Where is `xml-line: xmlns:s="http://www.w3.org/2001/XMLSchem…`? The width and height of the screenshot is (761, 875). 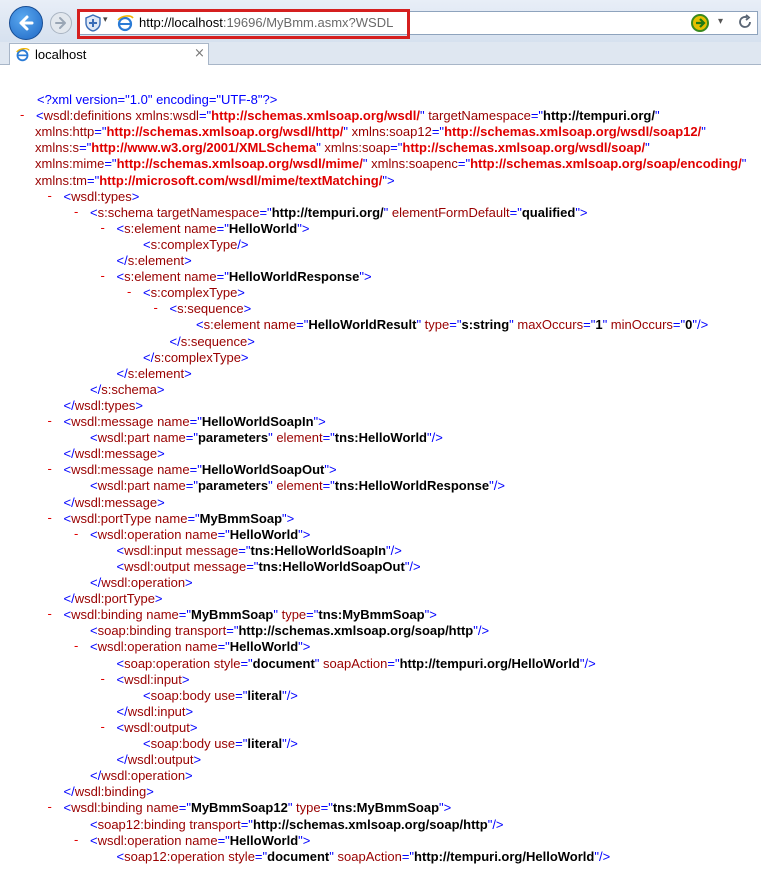
xml-line: xmlns:s="http://www.w3.org/2001/XMLSchem… is located at coordinates (342, 148).